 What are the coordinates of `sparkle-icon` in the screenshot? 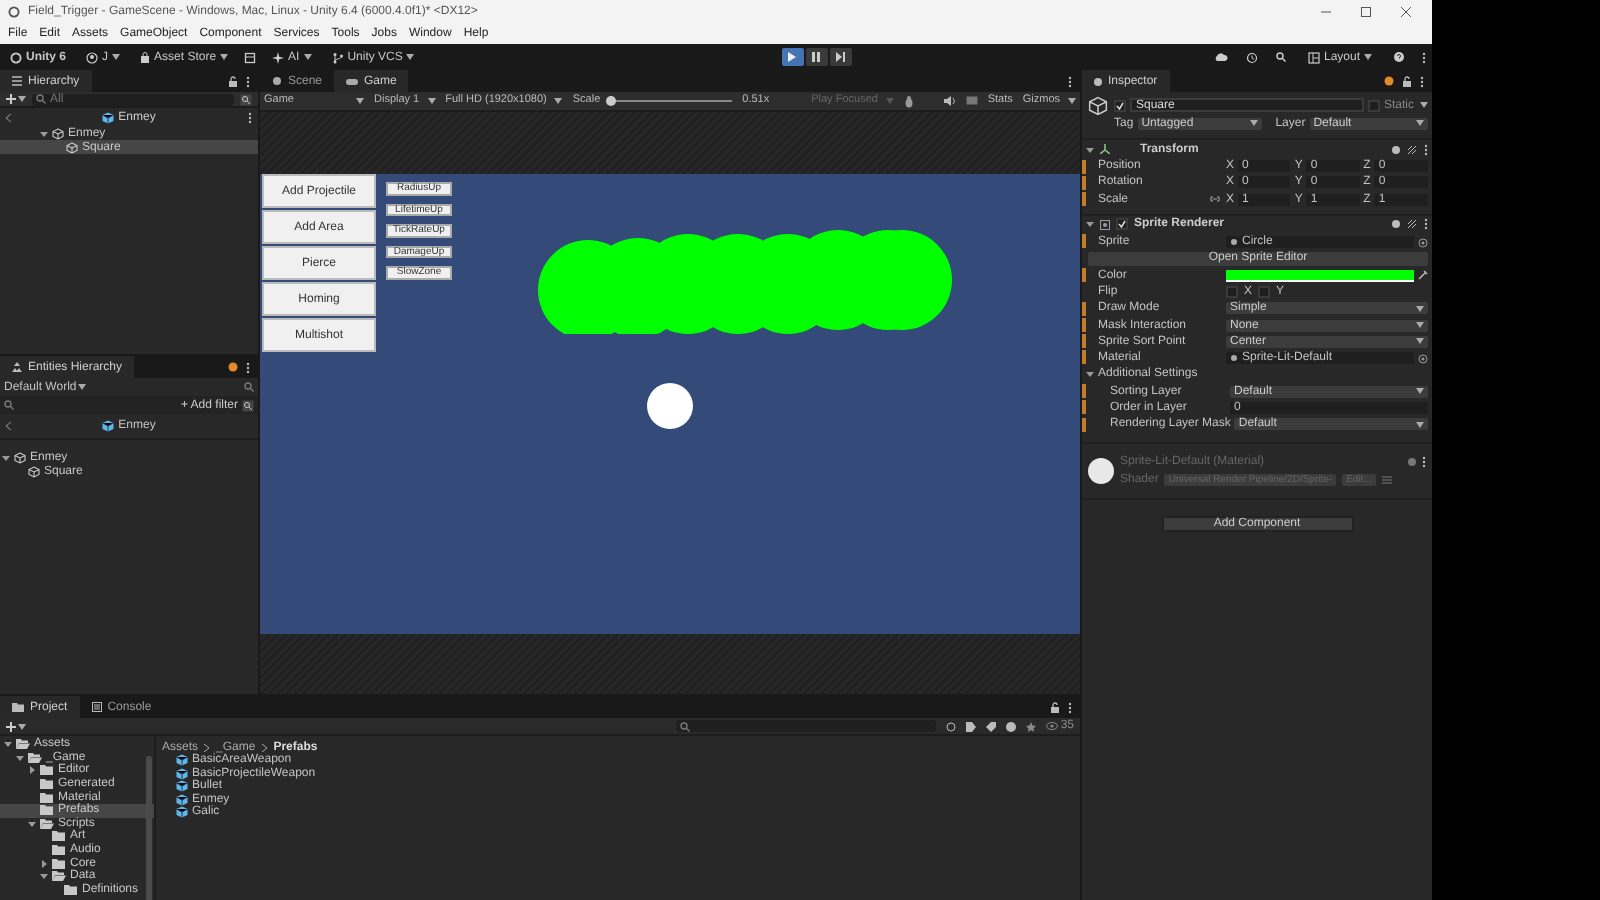 It's located at (278, 57).